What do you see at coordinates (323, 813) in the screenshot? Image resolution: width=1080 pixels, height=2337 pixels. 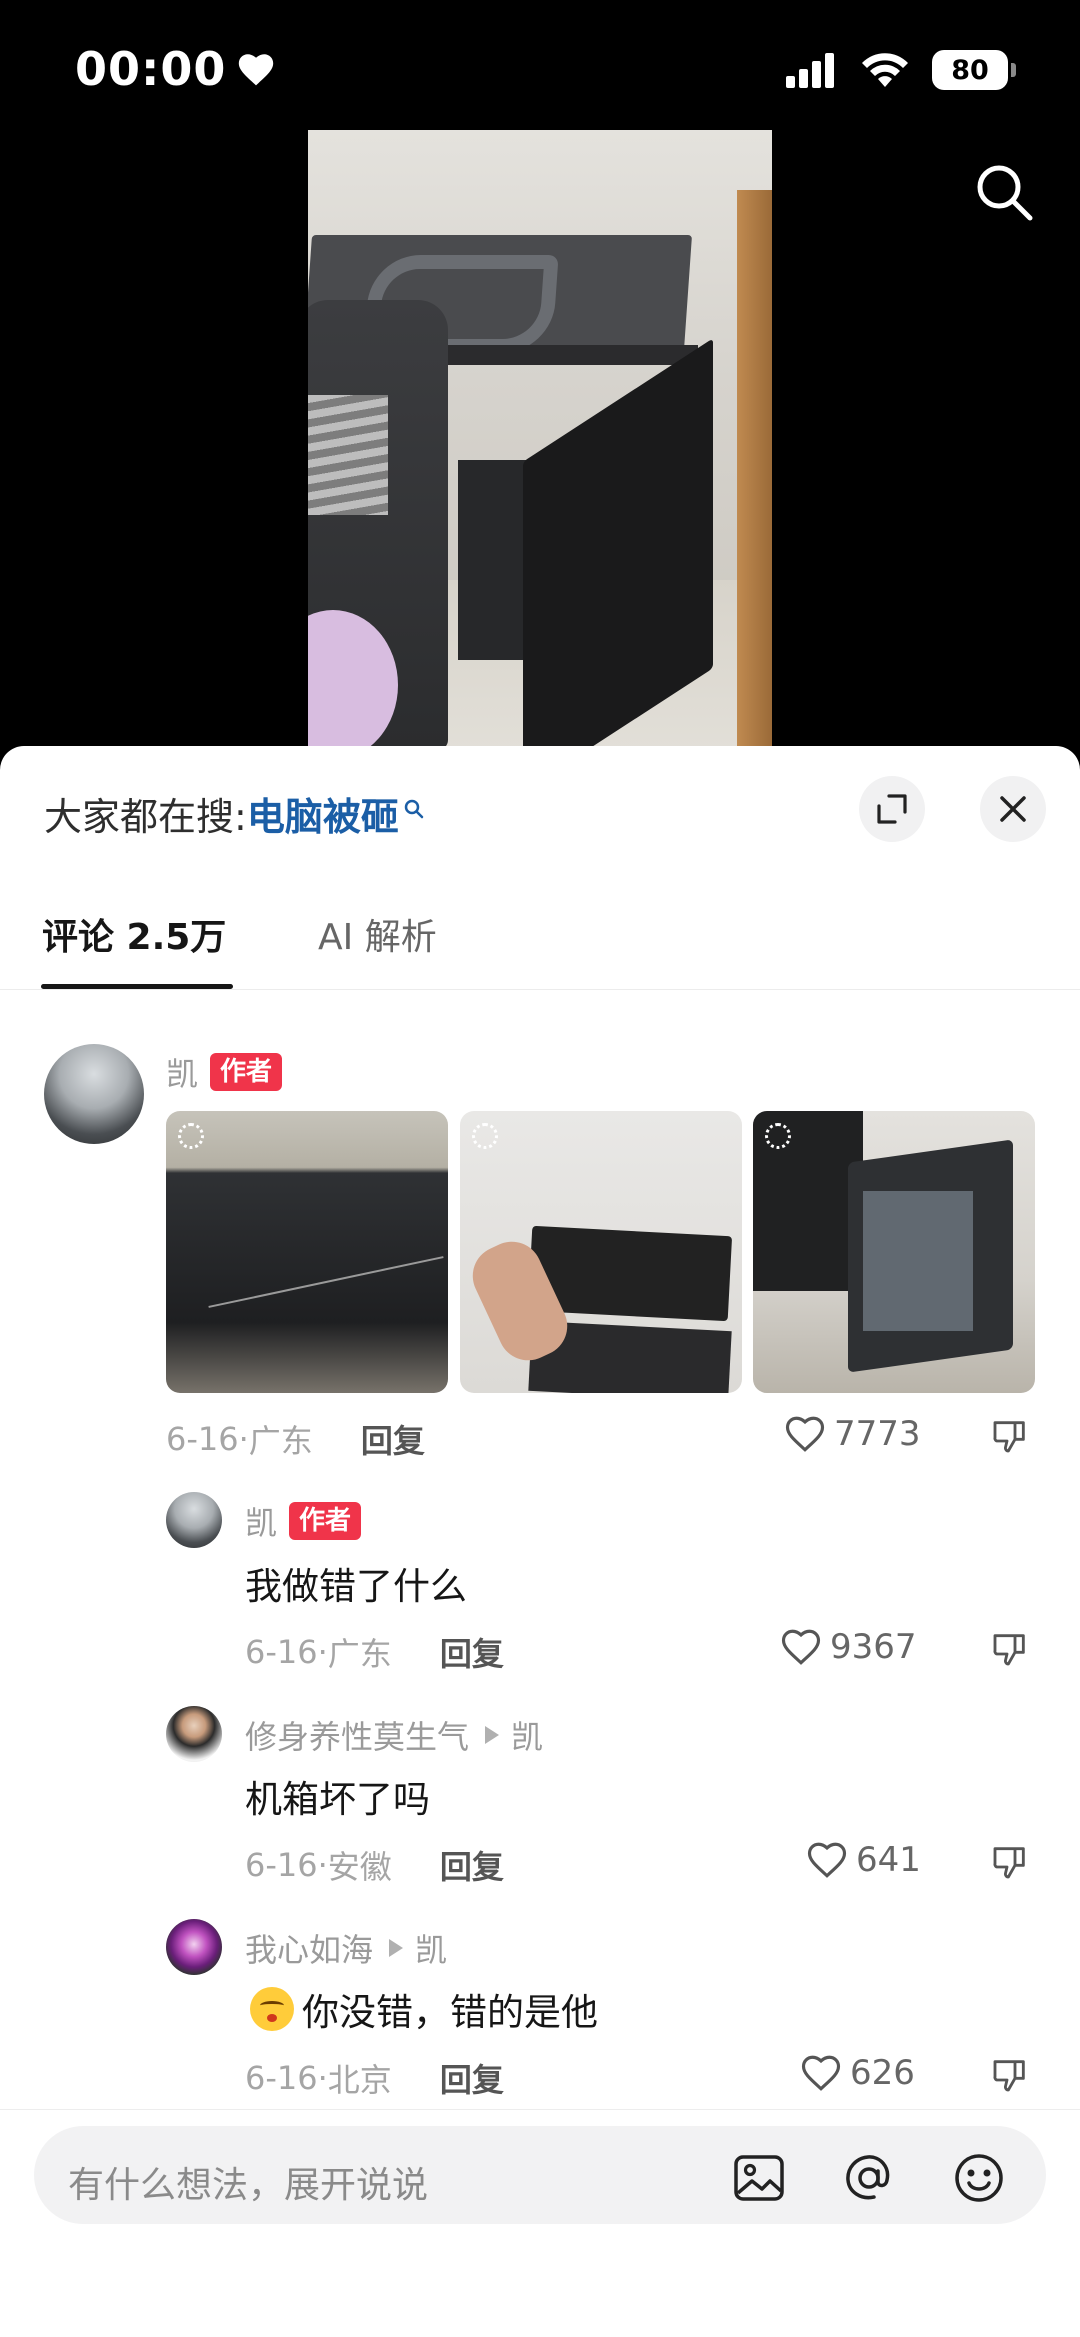 I see `hot-search-keyword: 电脑被砸` at bounding box center [323, 813].